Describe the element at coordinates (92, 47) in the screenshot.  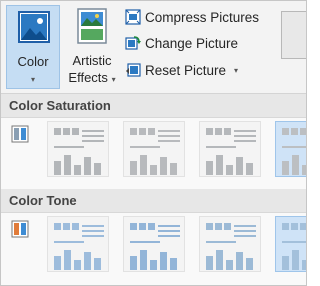
I see `artistic-effects-button: Artistic Effects ▾` at that location.